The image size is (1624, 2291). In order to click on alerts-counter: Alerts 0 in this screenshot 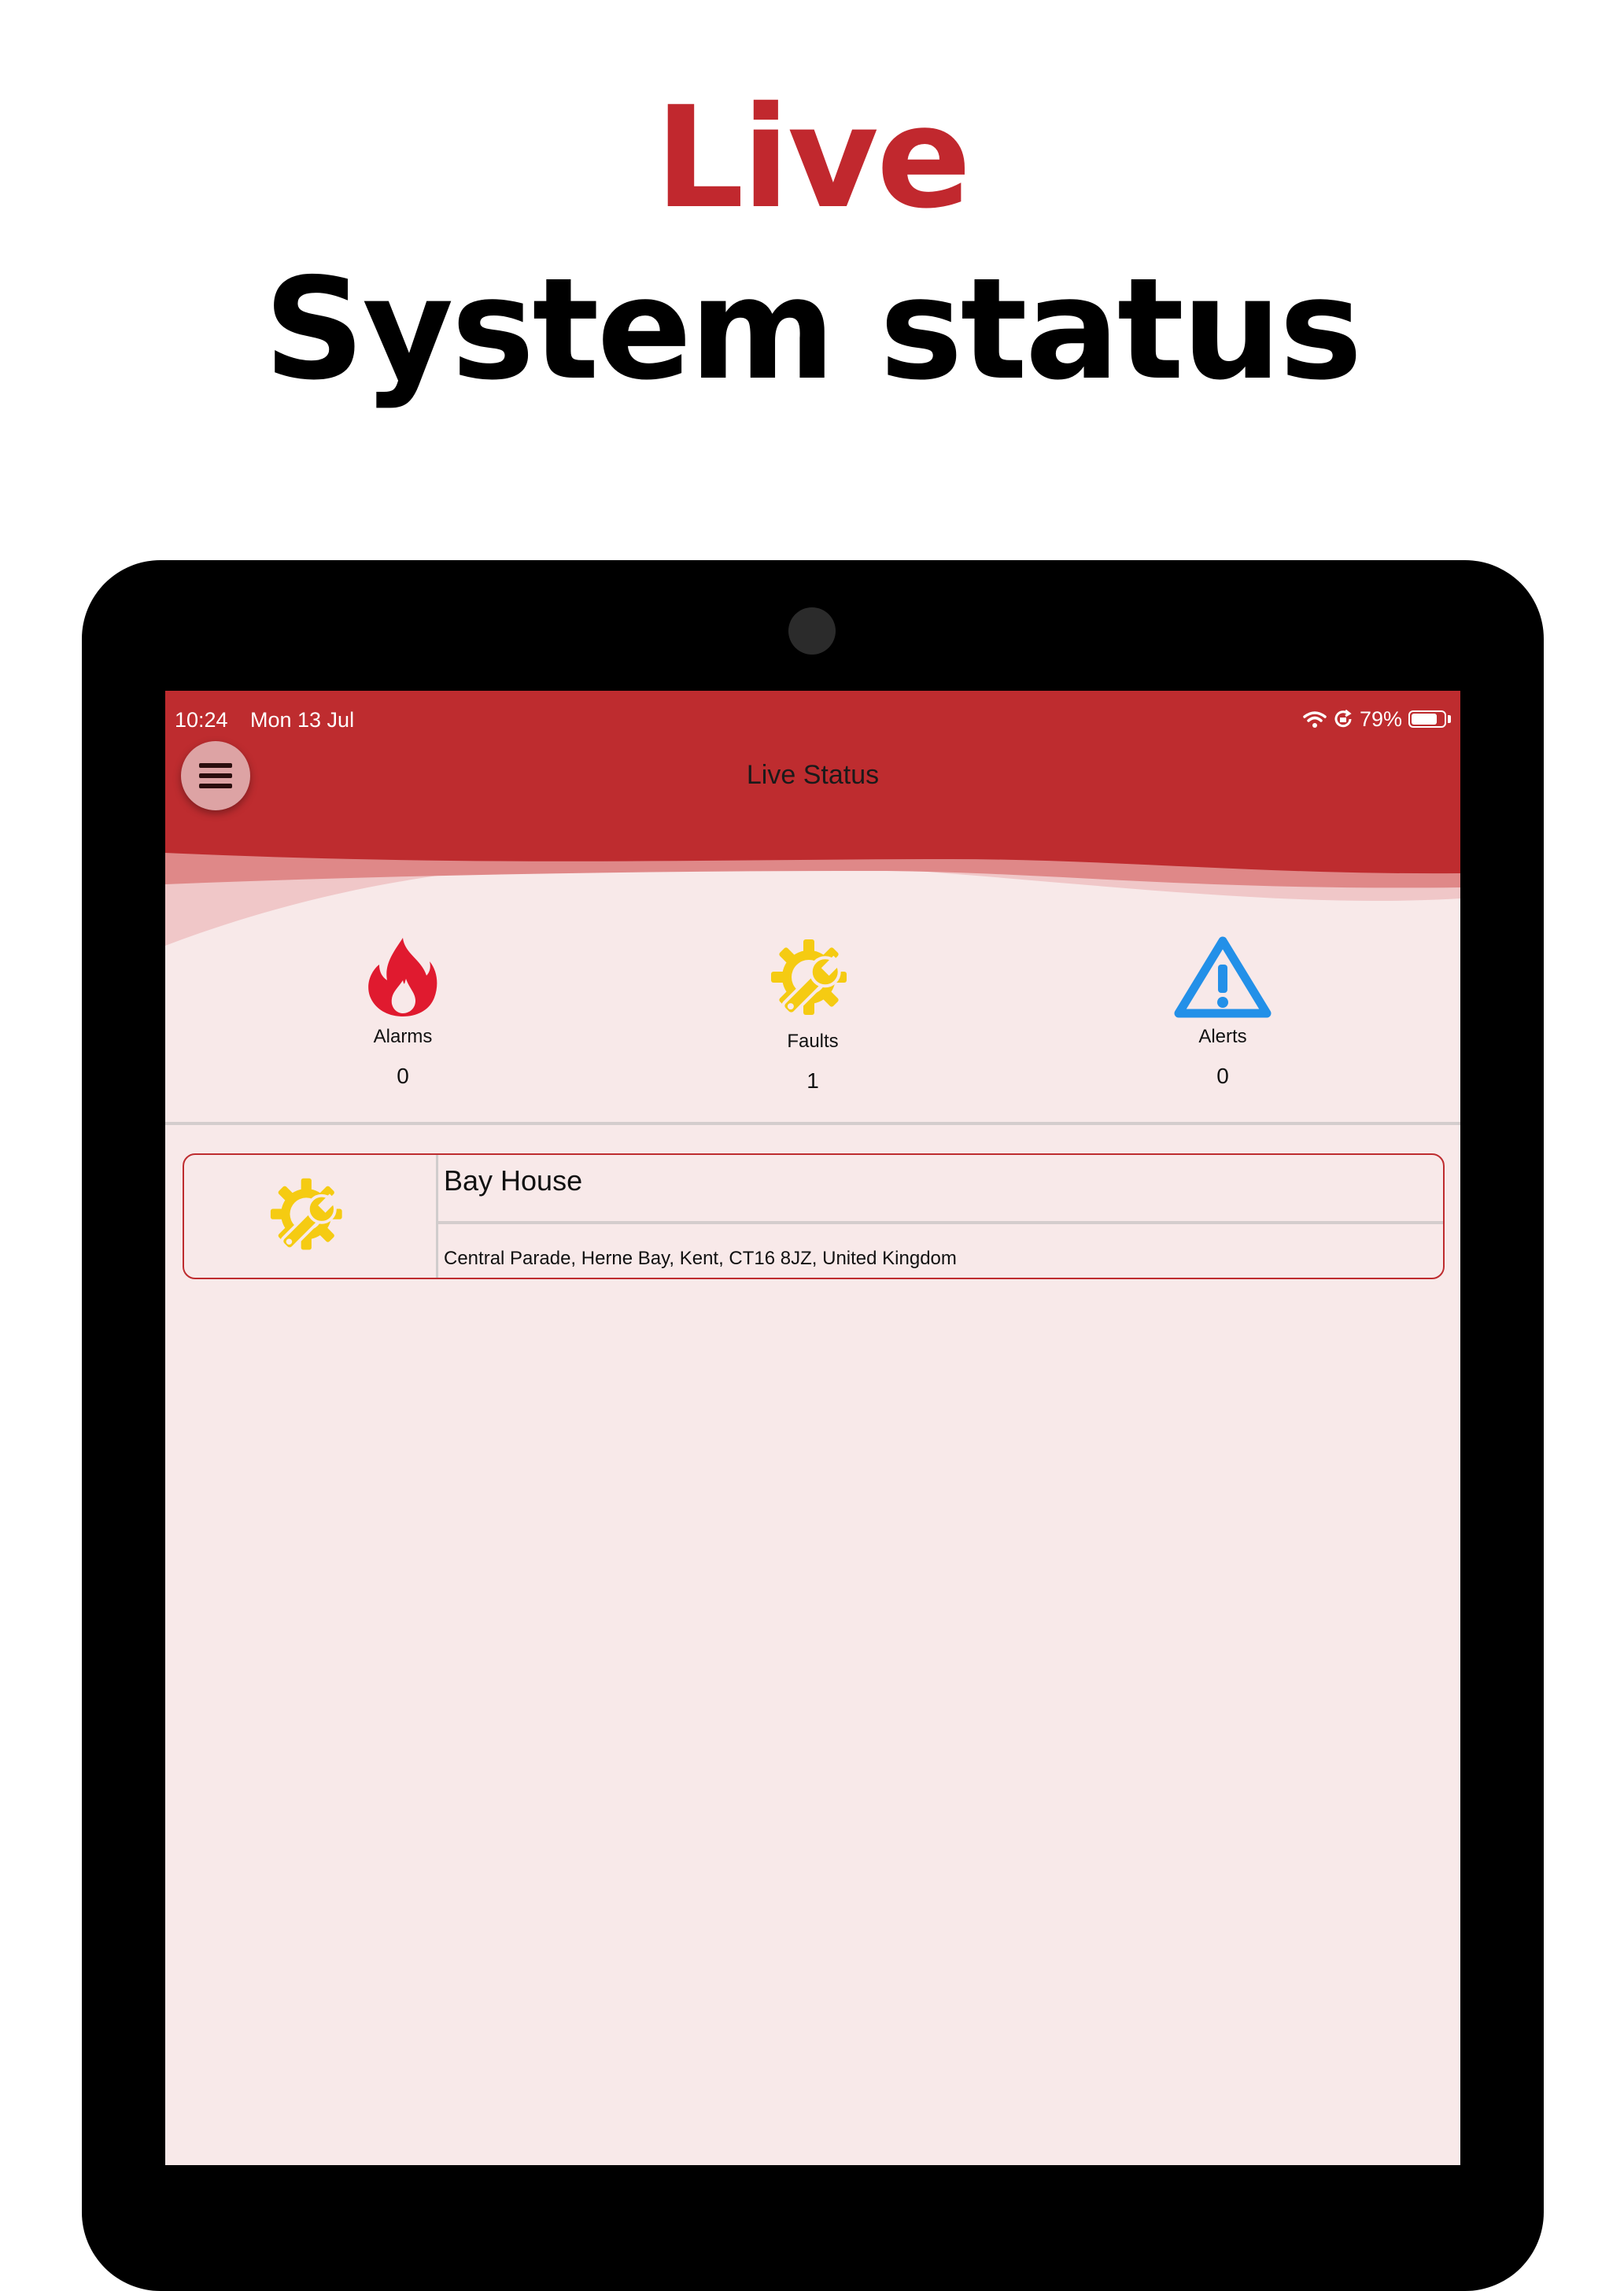, I will do `click(1223, 1012)`.